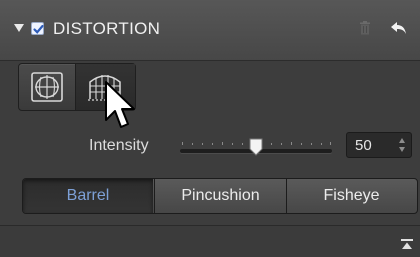 The width and height of the screenshot is (420, 257). I want to click on fisheye-option: Fisheye, so click(351, 196).